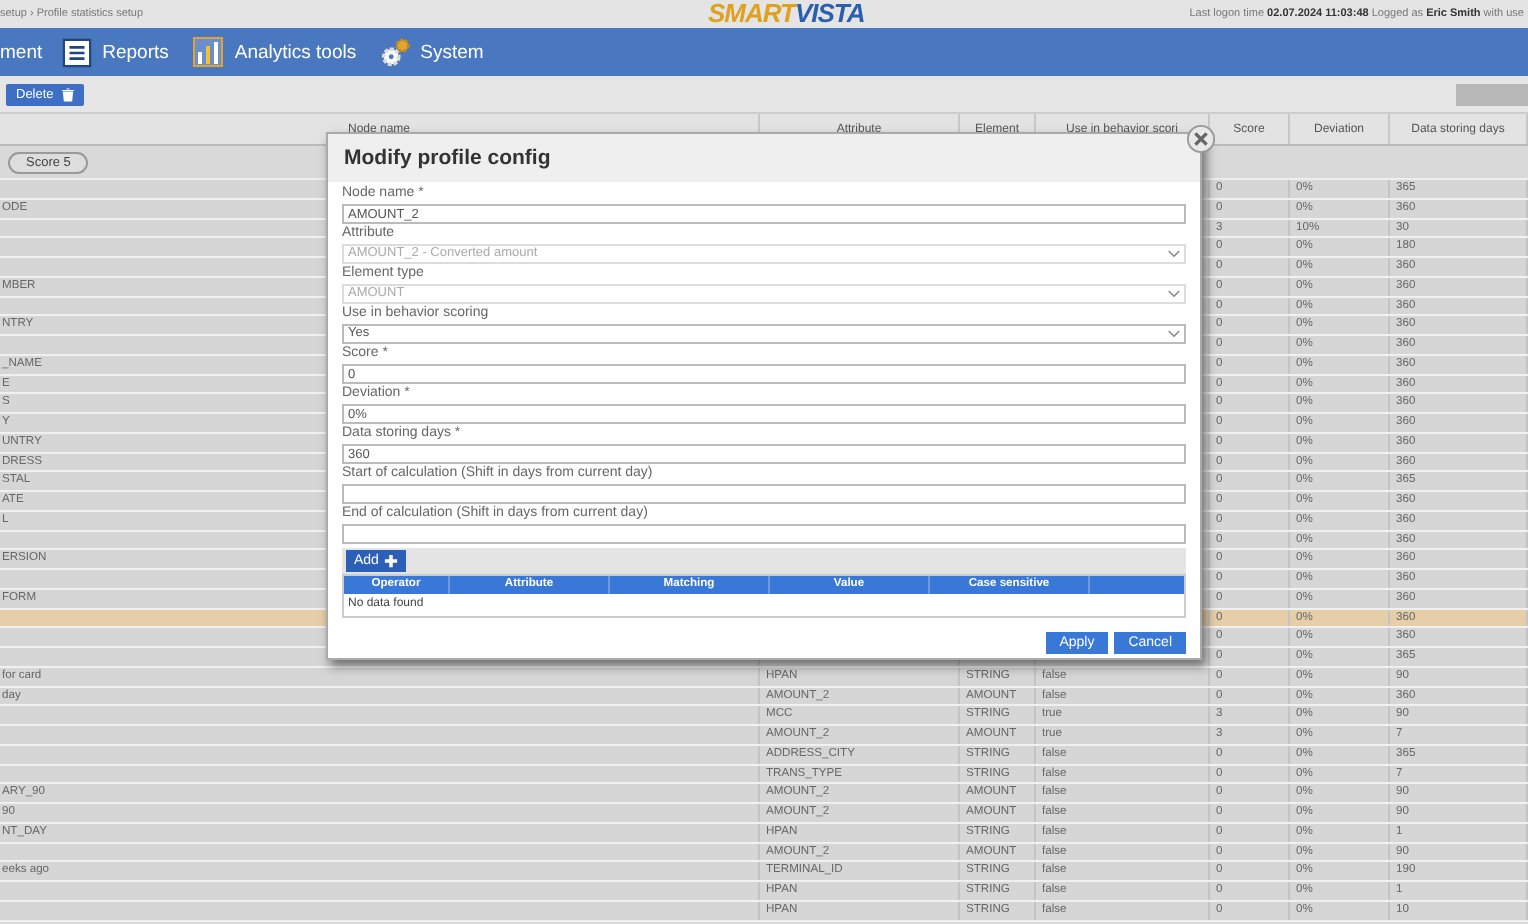 This screenshot has width=1528, height=924. Describe the element at coordinates (786, 14) in the screenshot. I see `logo: SMARTVISTA` at that location.